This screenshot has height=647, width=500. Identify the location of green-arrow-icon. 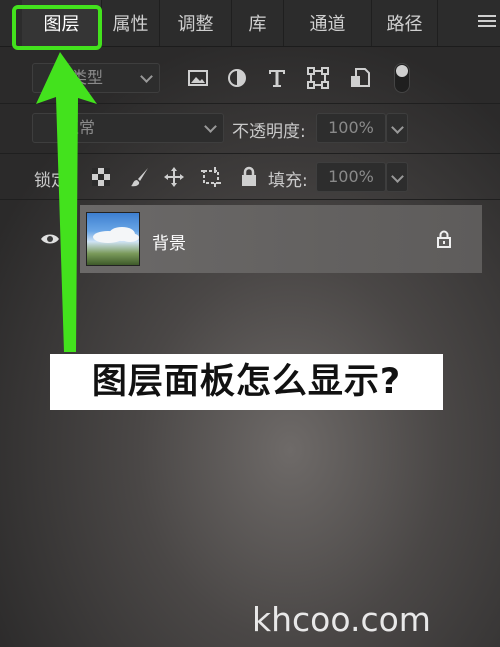
(66, 202).